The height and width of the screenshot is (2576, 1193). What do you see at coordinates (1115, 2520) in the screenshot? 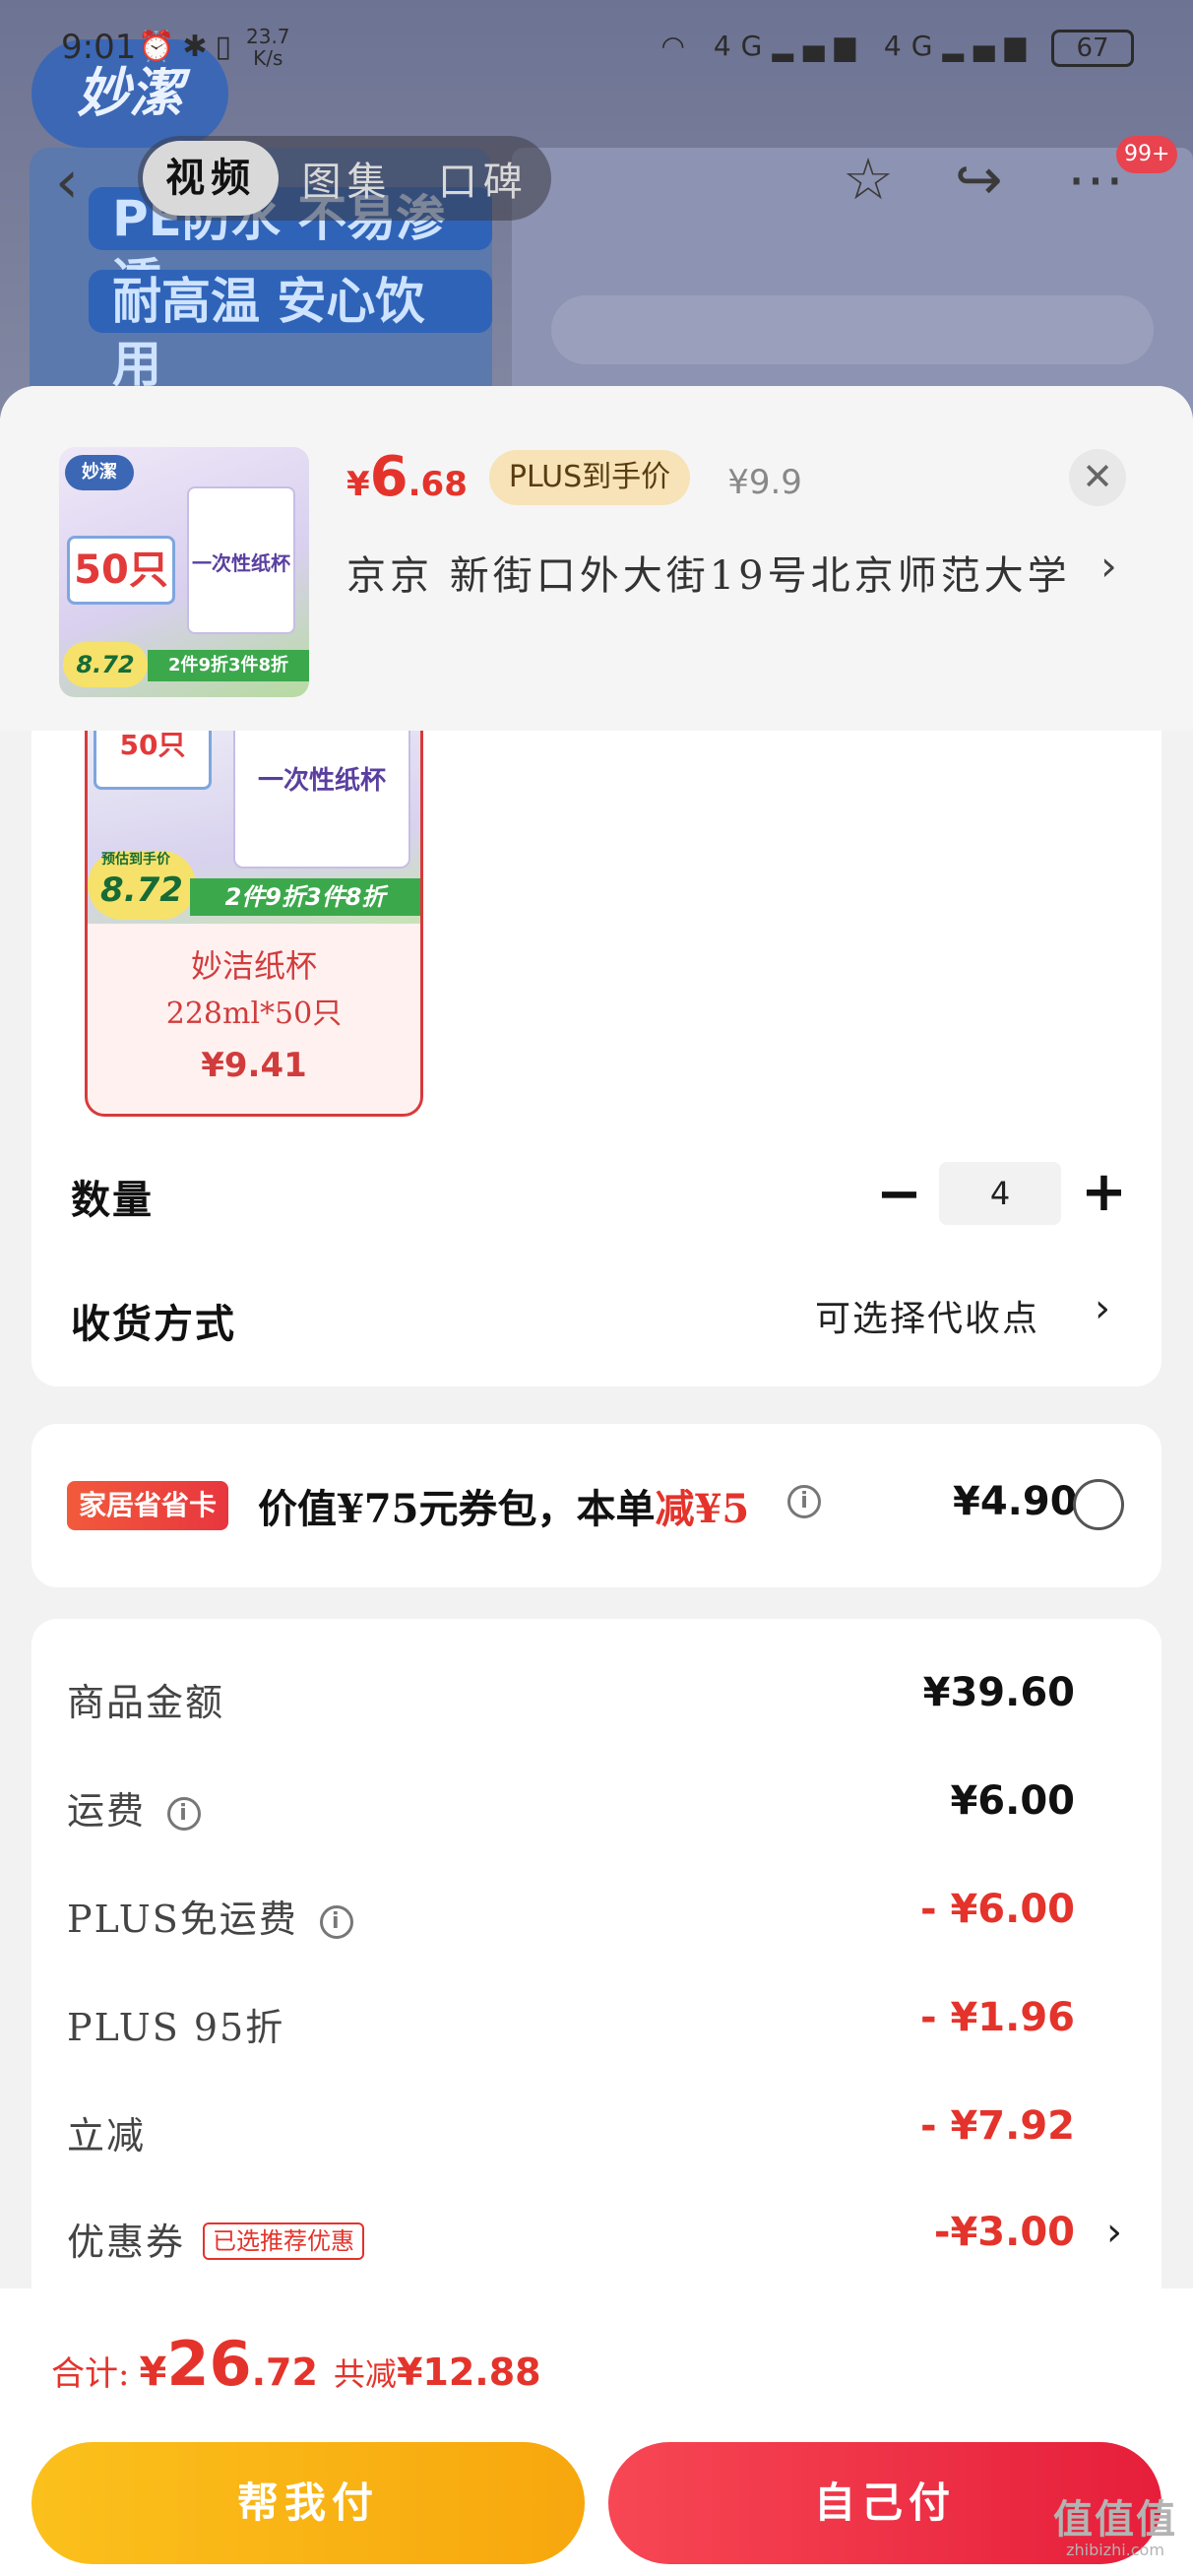
I see `watermark-logo: 值值值` at bounding box center [1115, 2520].